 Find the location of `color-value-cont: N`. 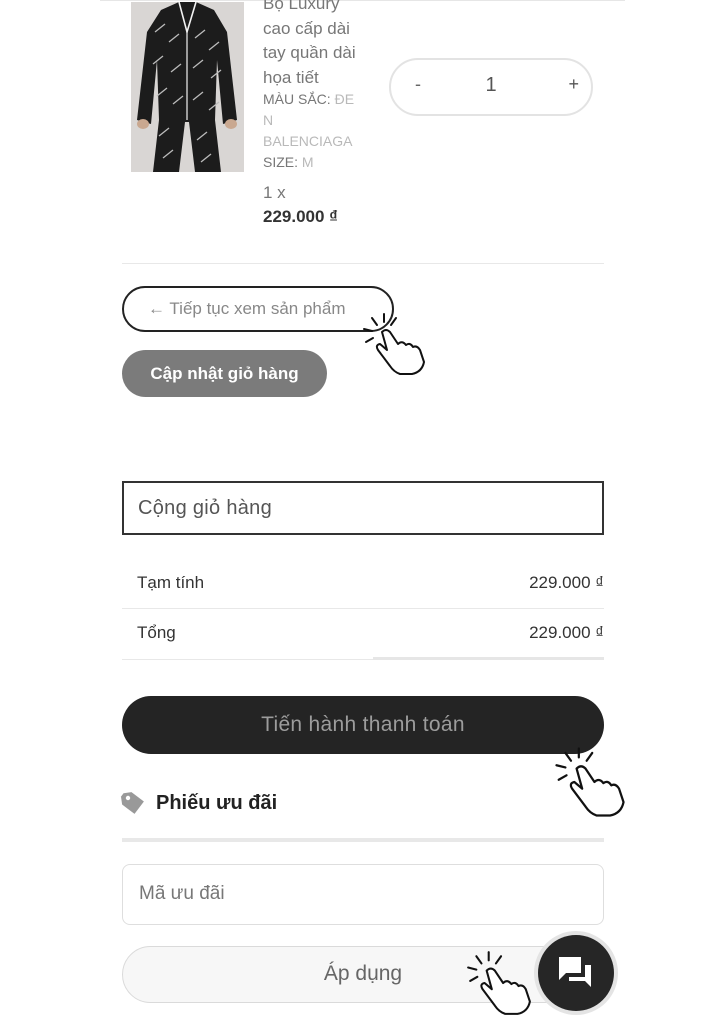

color-value-cont: N is located at coordinates (268, 120).